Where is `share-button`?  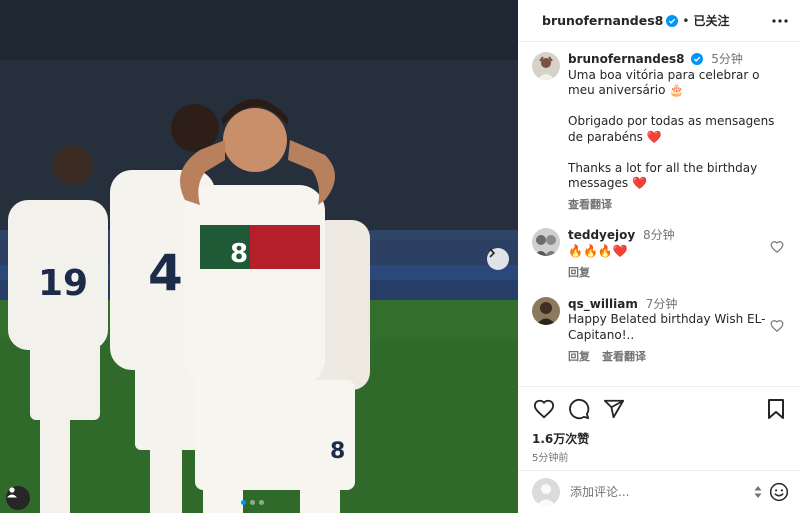 share-button is located at coordinates (614, 409).